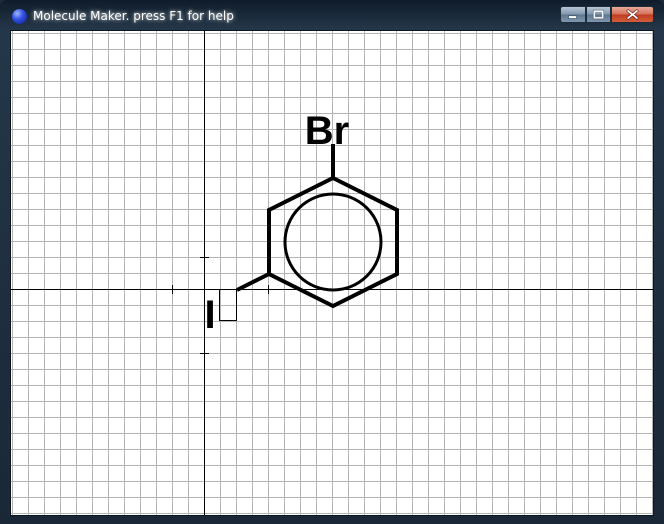 This screenshot has height=524, width=664. What do you see at coordinates (332, 15) in the screenshot?
I see `title-bar: Molecule Maker. press F1 for help` at bounding box center [332, 15].